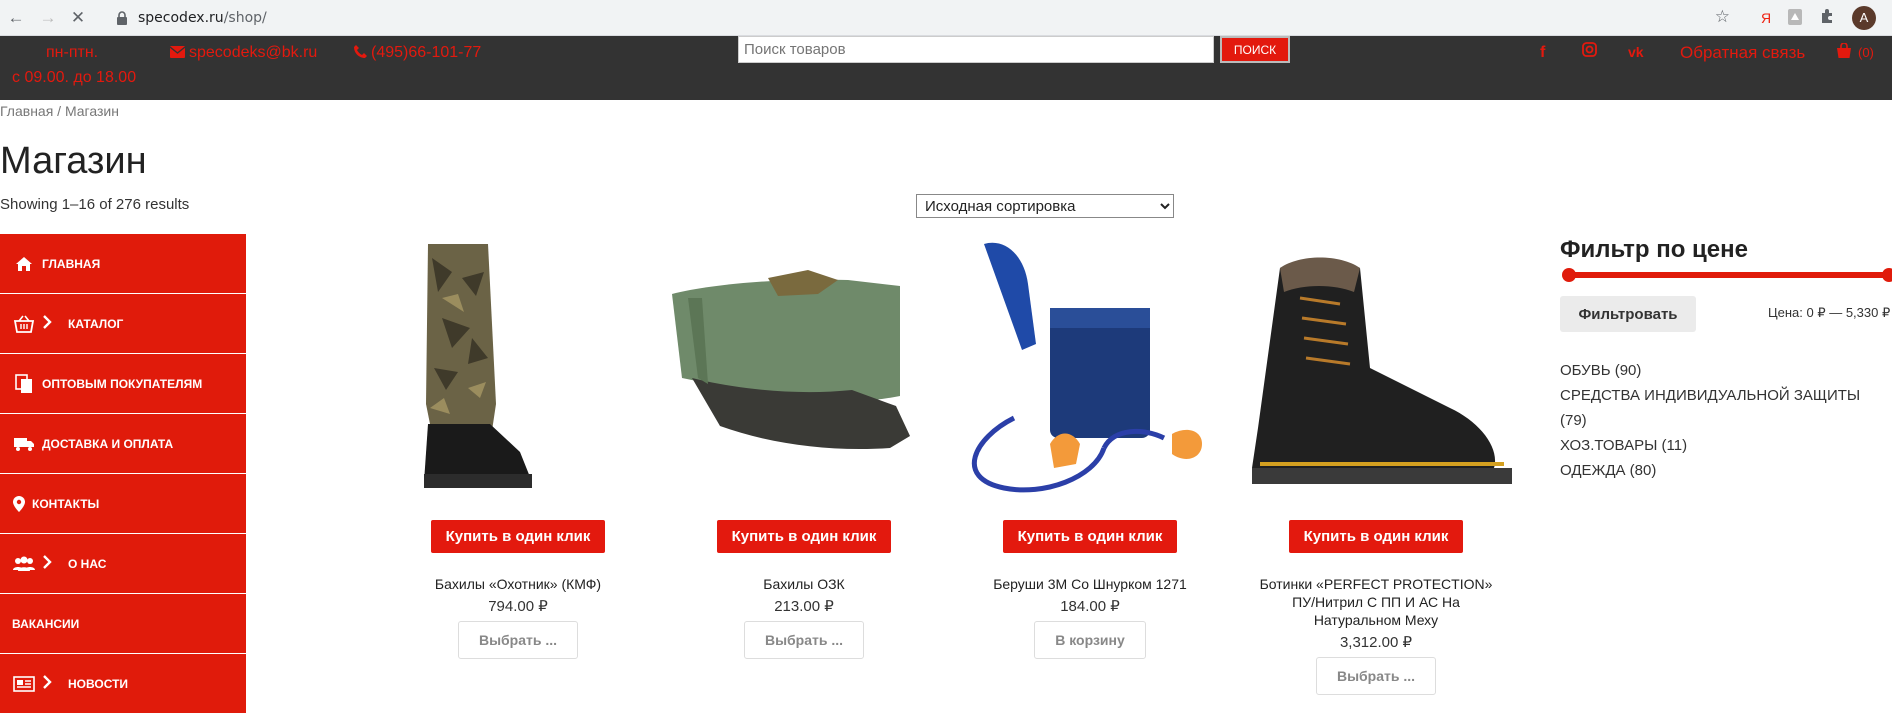 This screenshot has width=1892, height=714. What do you see at coordinates (1589, 52) in the screenshot?
I see `instagram-icon` at bounding box center [1589, 52].